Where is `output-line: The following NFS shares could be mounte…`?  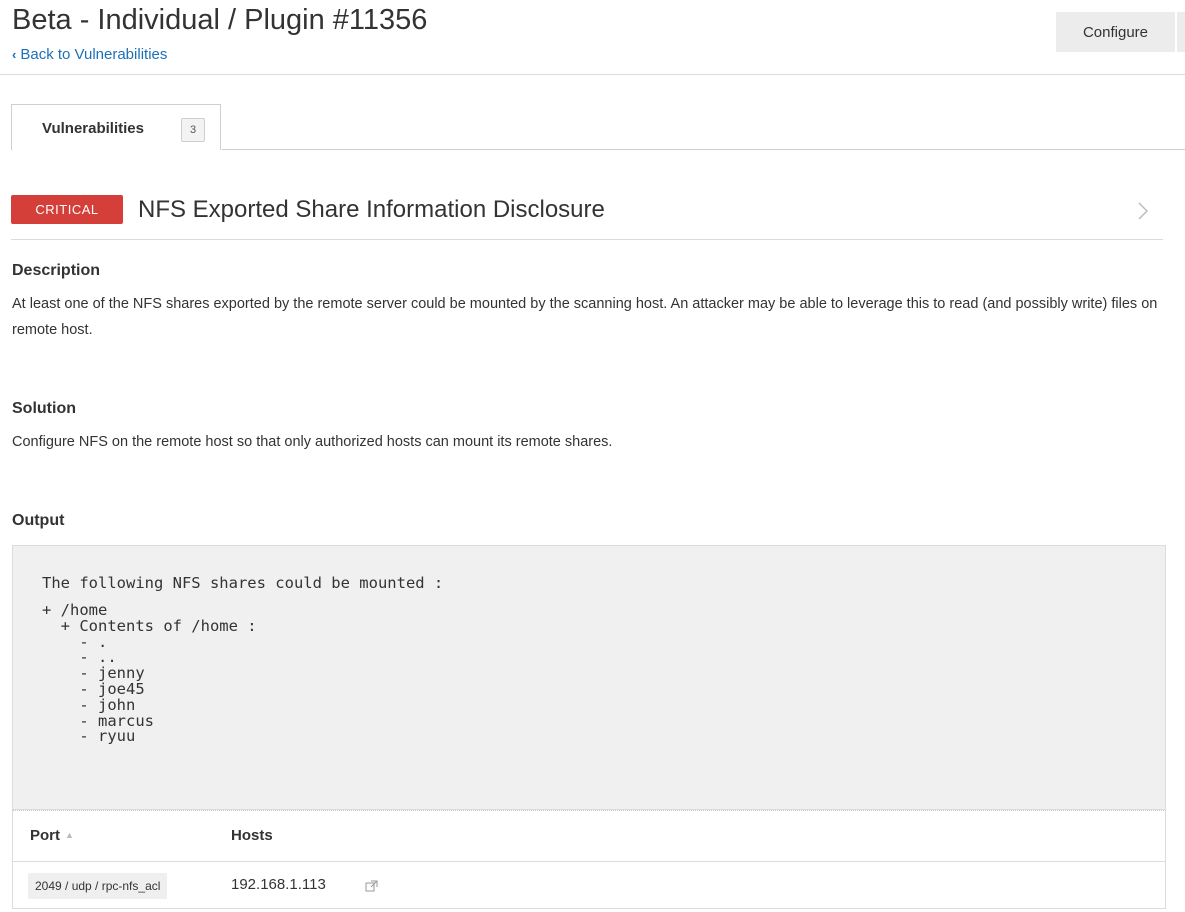 output-line: The following NFS shares could be mounte… is located at coordinates (243, 583).